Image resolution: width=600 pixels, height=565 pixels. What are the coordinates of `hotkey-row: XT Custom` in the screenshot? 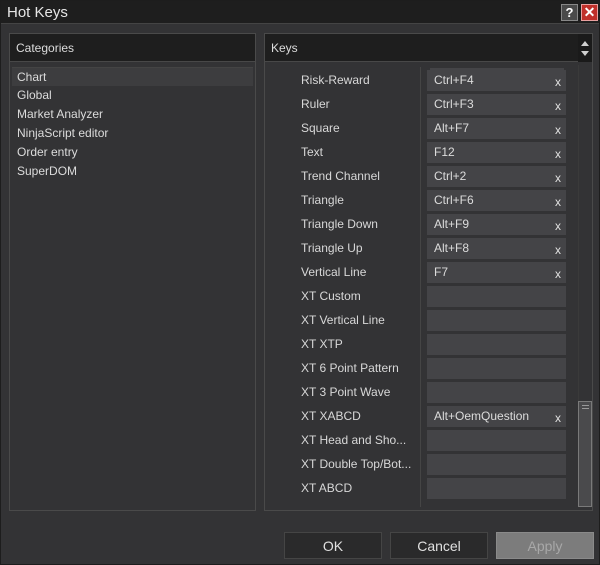 It's located at (420, 296).